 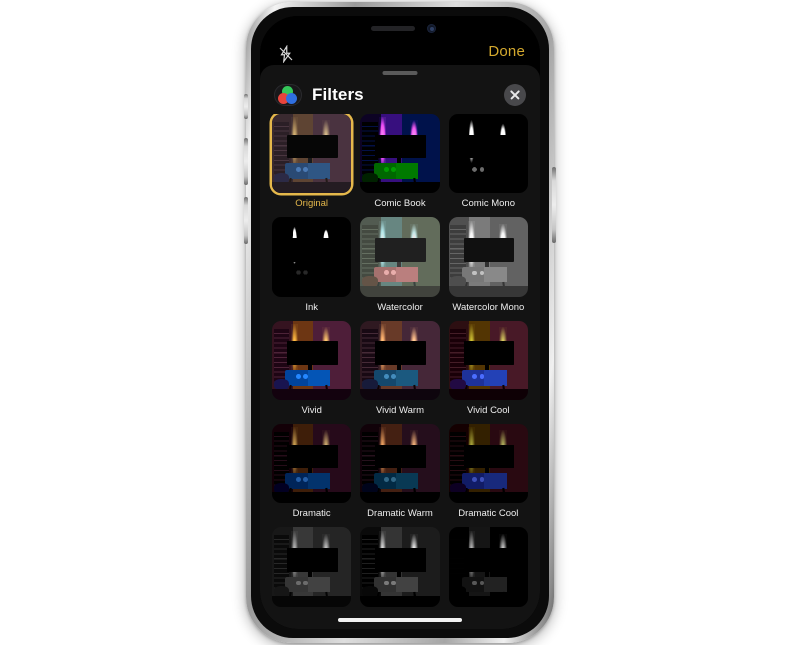 I want to click on filter-cell: Watercolor Mono, so click(x=488, y=268).